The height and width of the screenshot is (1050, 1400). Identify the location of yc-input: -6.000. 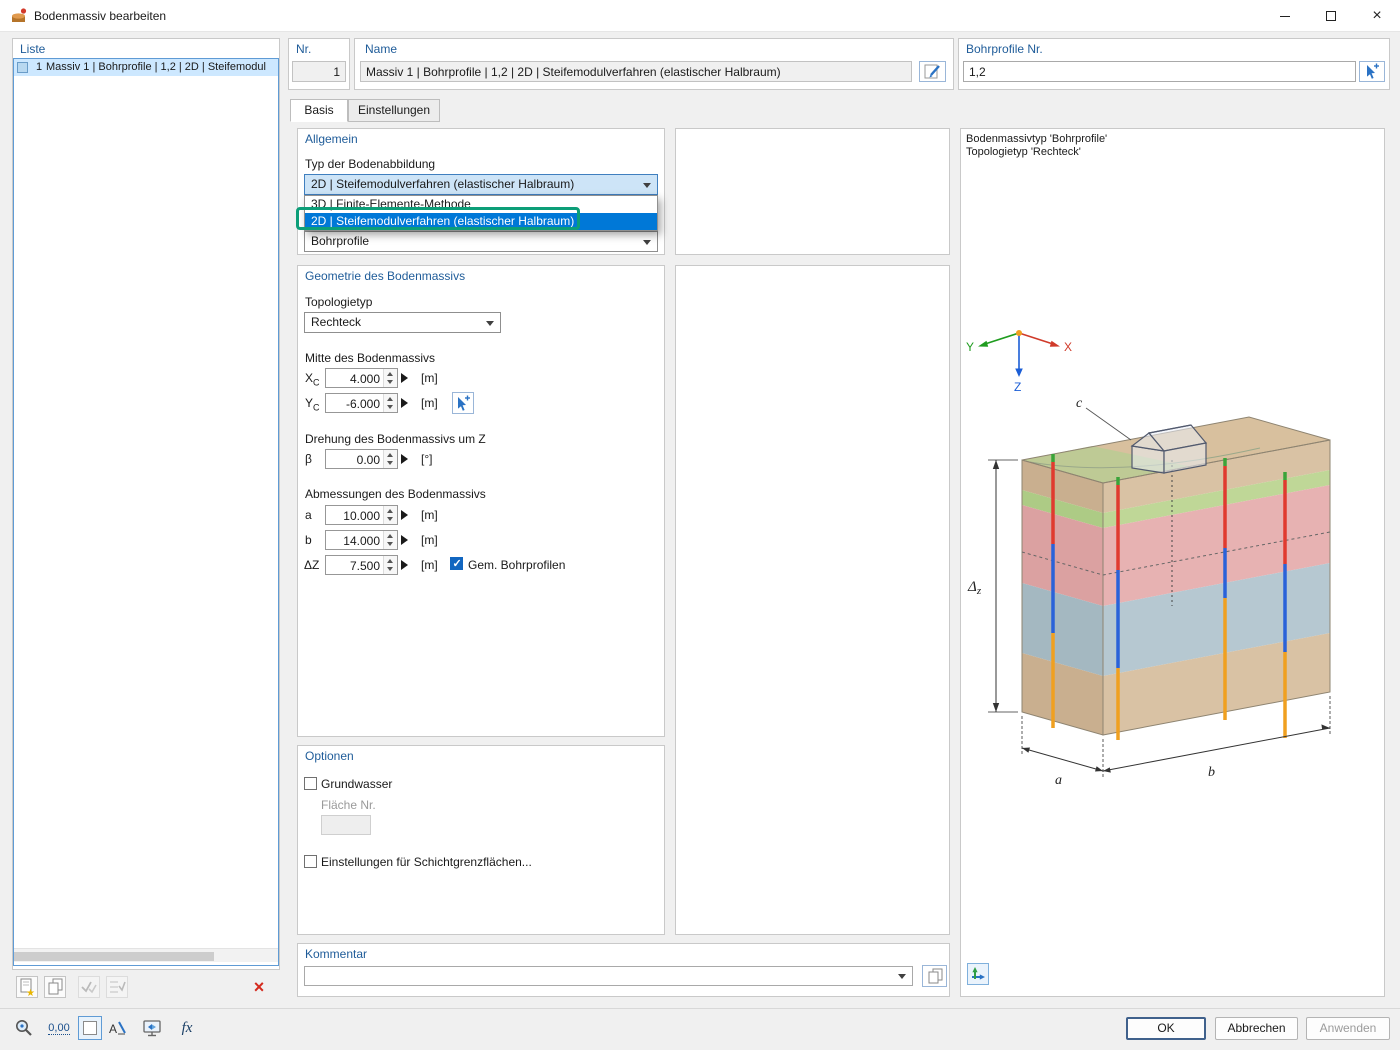
(361, 403).